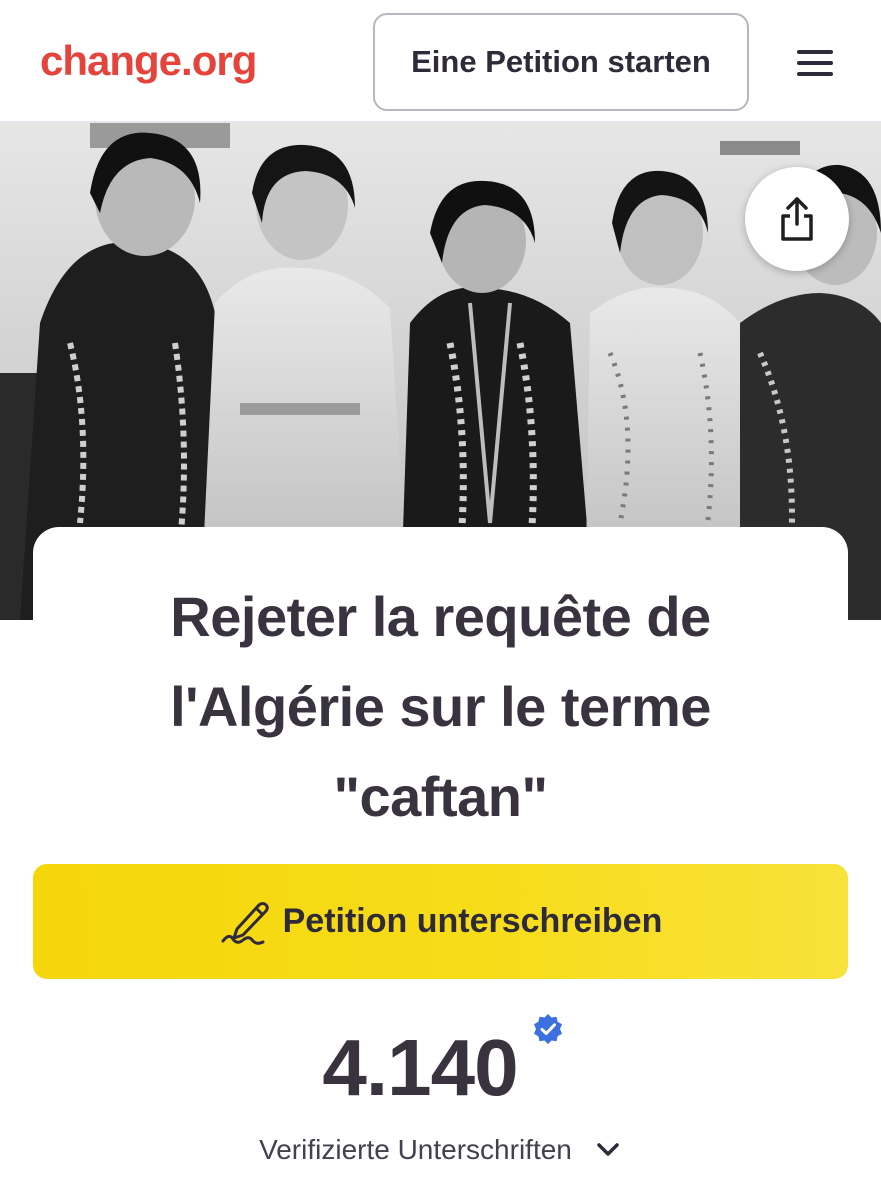 The width and height of the screenshot is (881, 1200). Describe the element at coordinates (440, 616) in the screenshot. I see `petition-title-line1: Rejeter la requête de` at that location.